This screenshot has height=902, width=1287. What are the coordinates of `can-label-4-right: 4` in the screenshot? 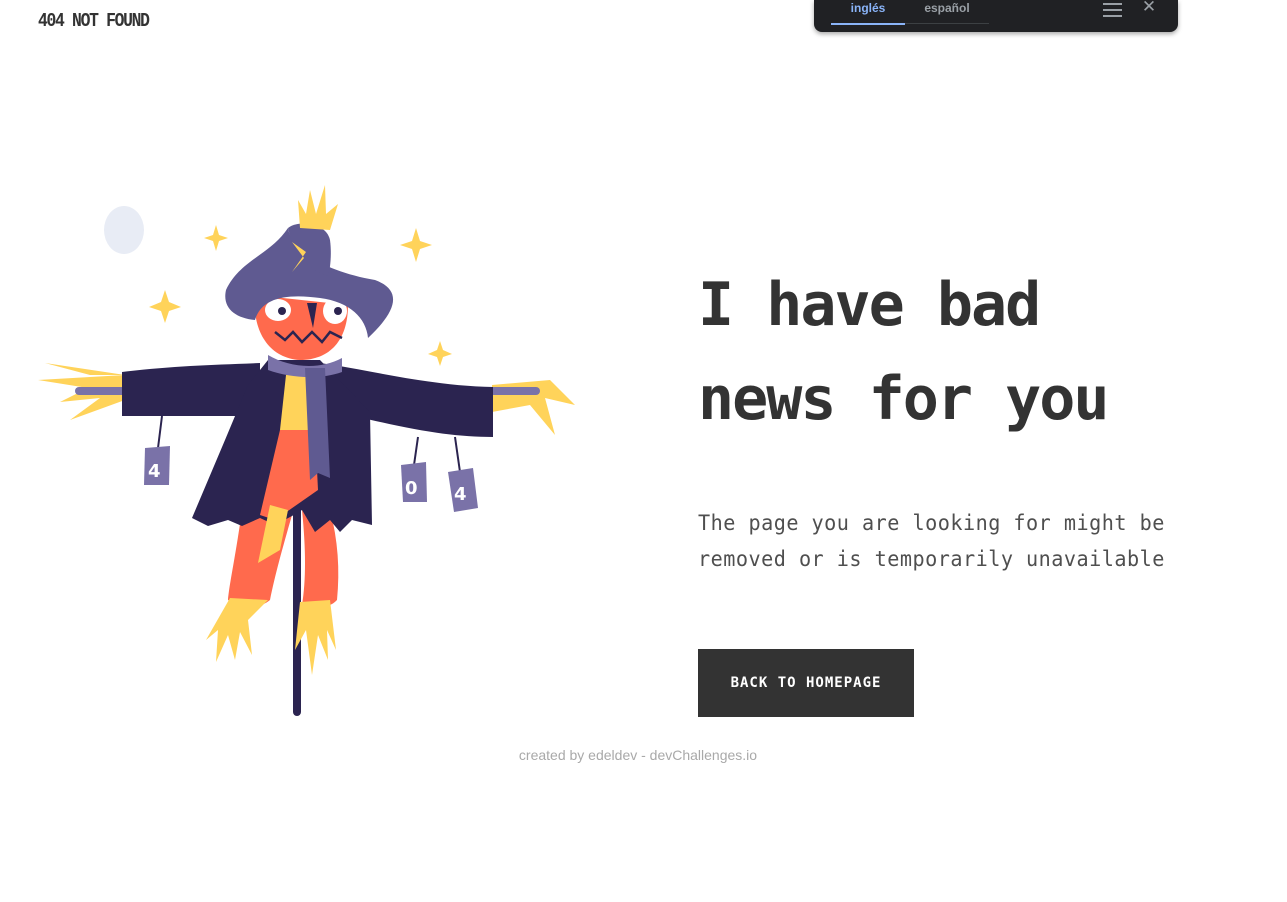 It's located at (460, 494).